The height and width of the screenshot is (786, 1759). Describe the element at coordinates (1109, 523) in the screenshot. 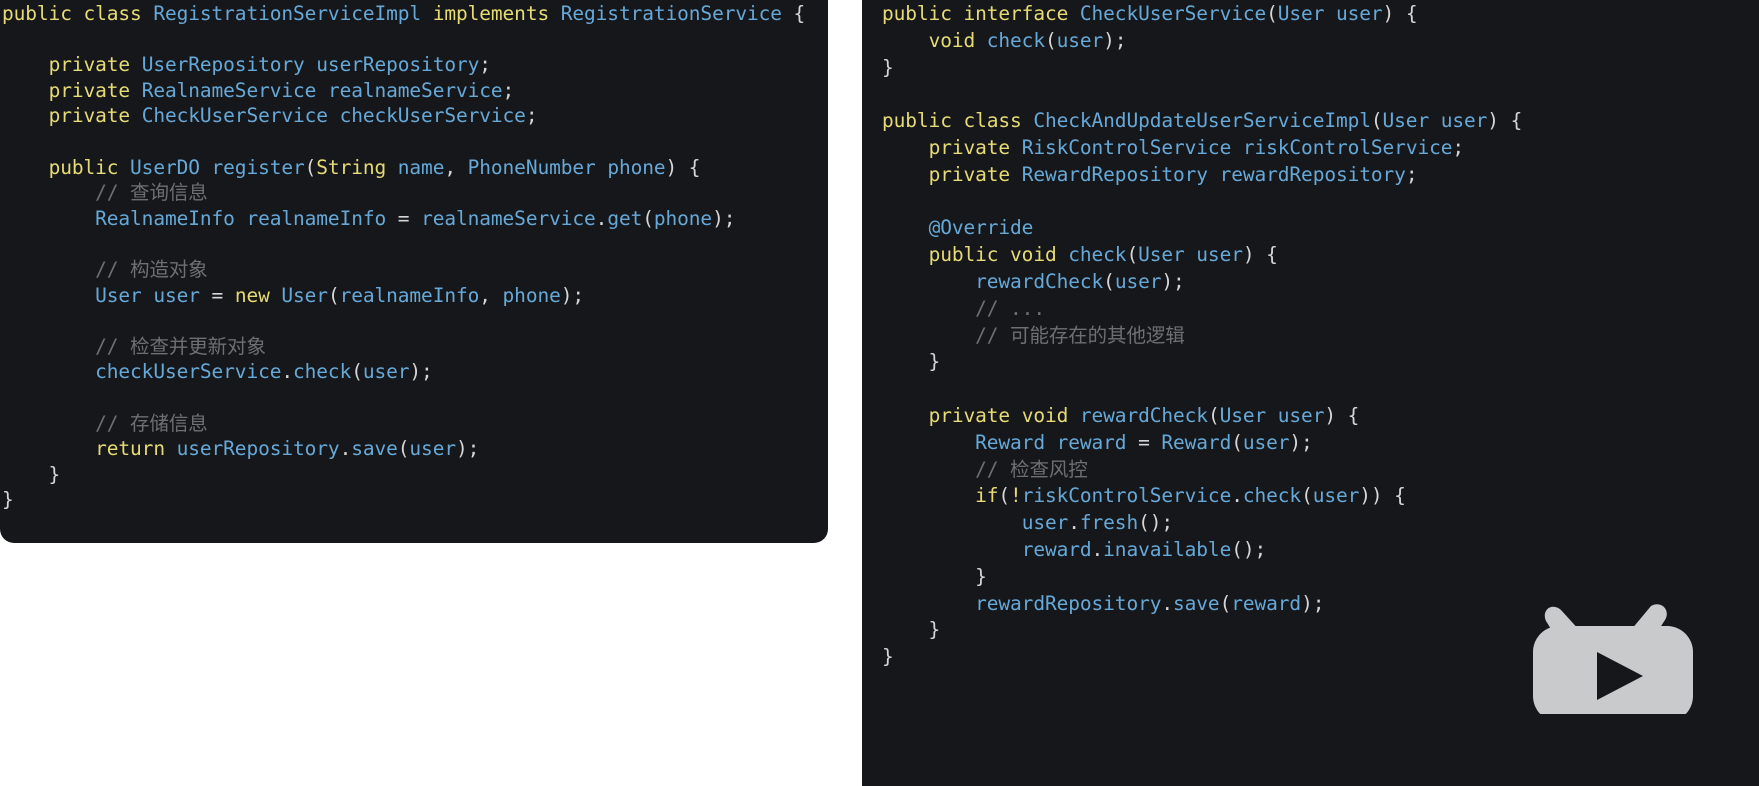

I see `code-token: fresh` at that location.